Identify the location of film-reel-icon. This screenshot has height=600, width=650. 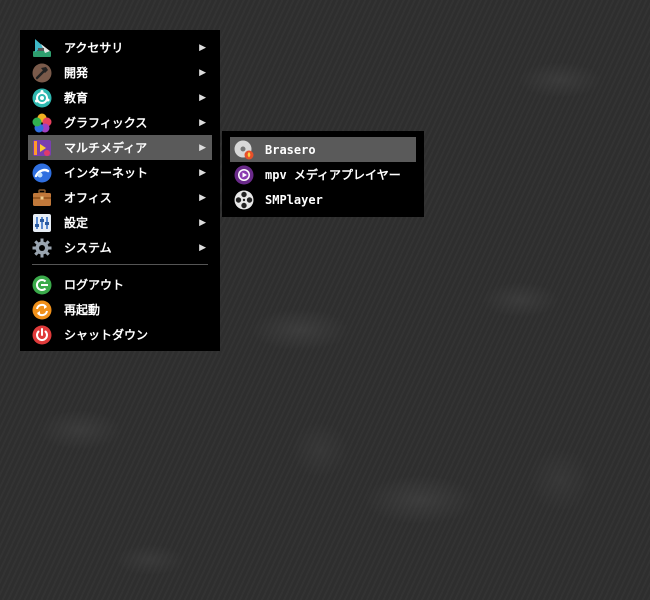
(244, 200).